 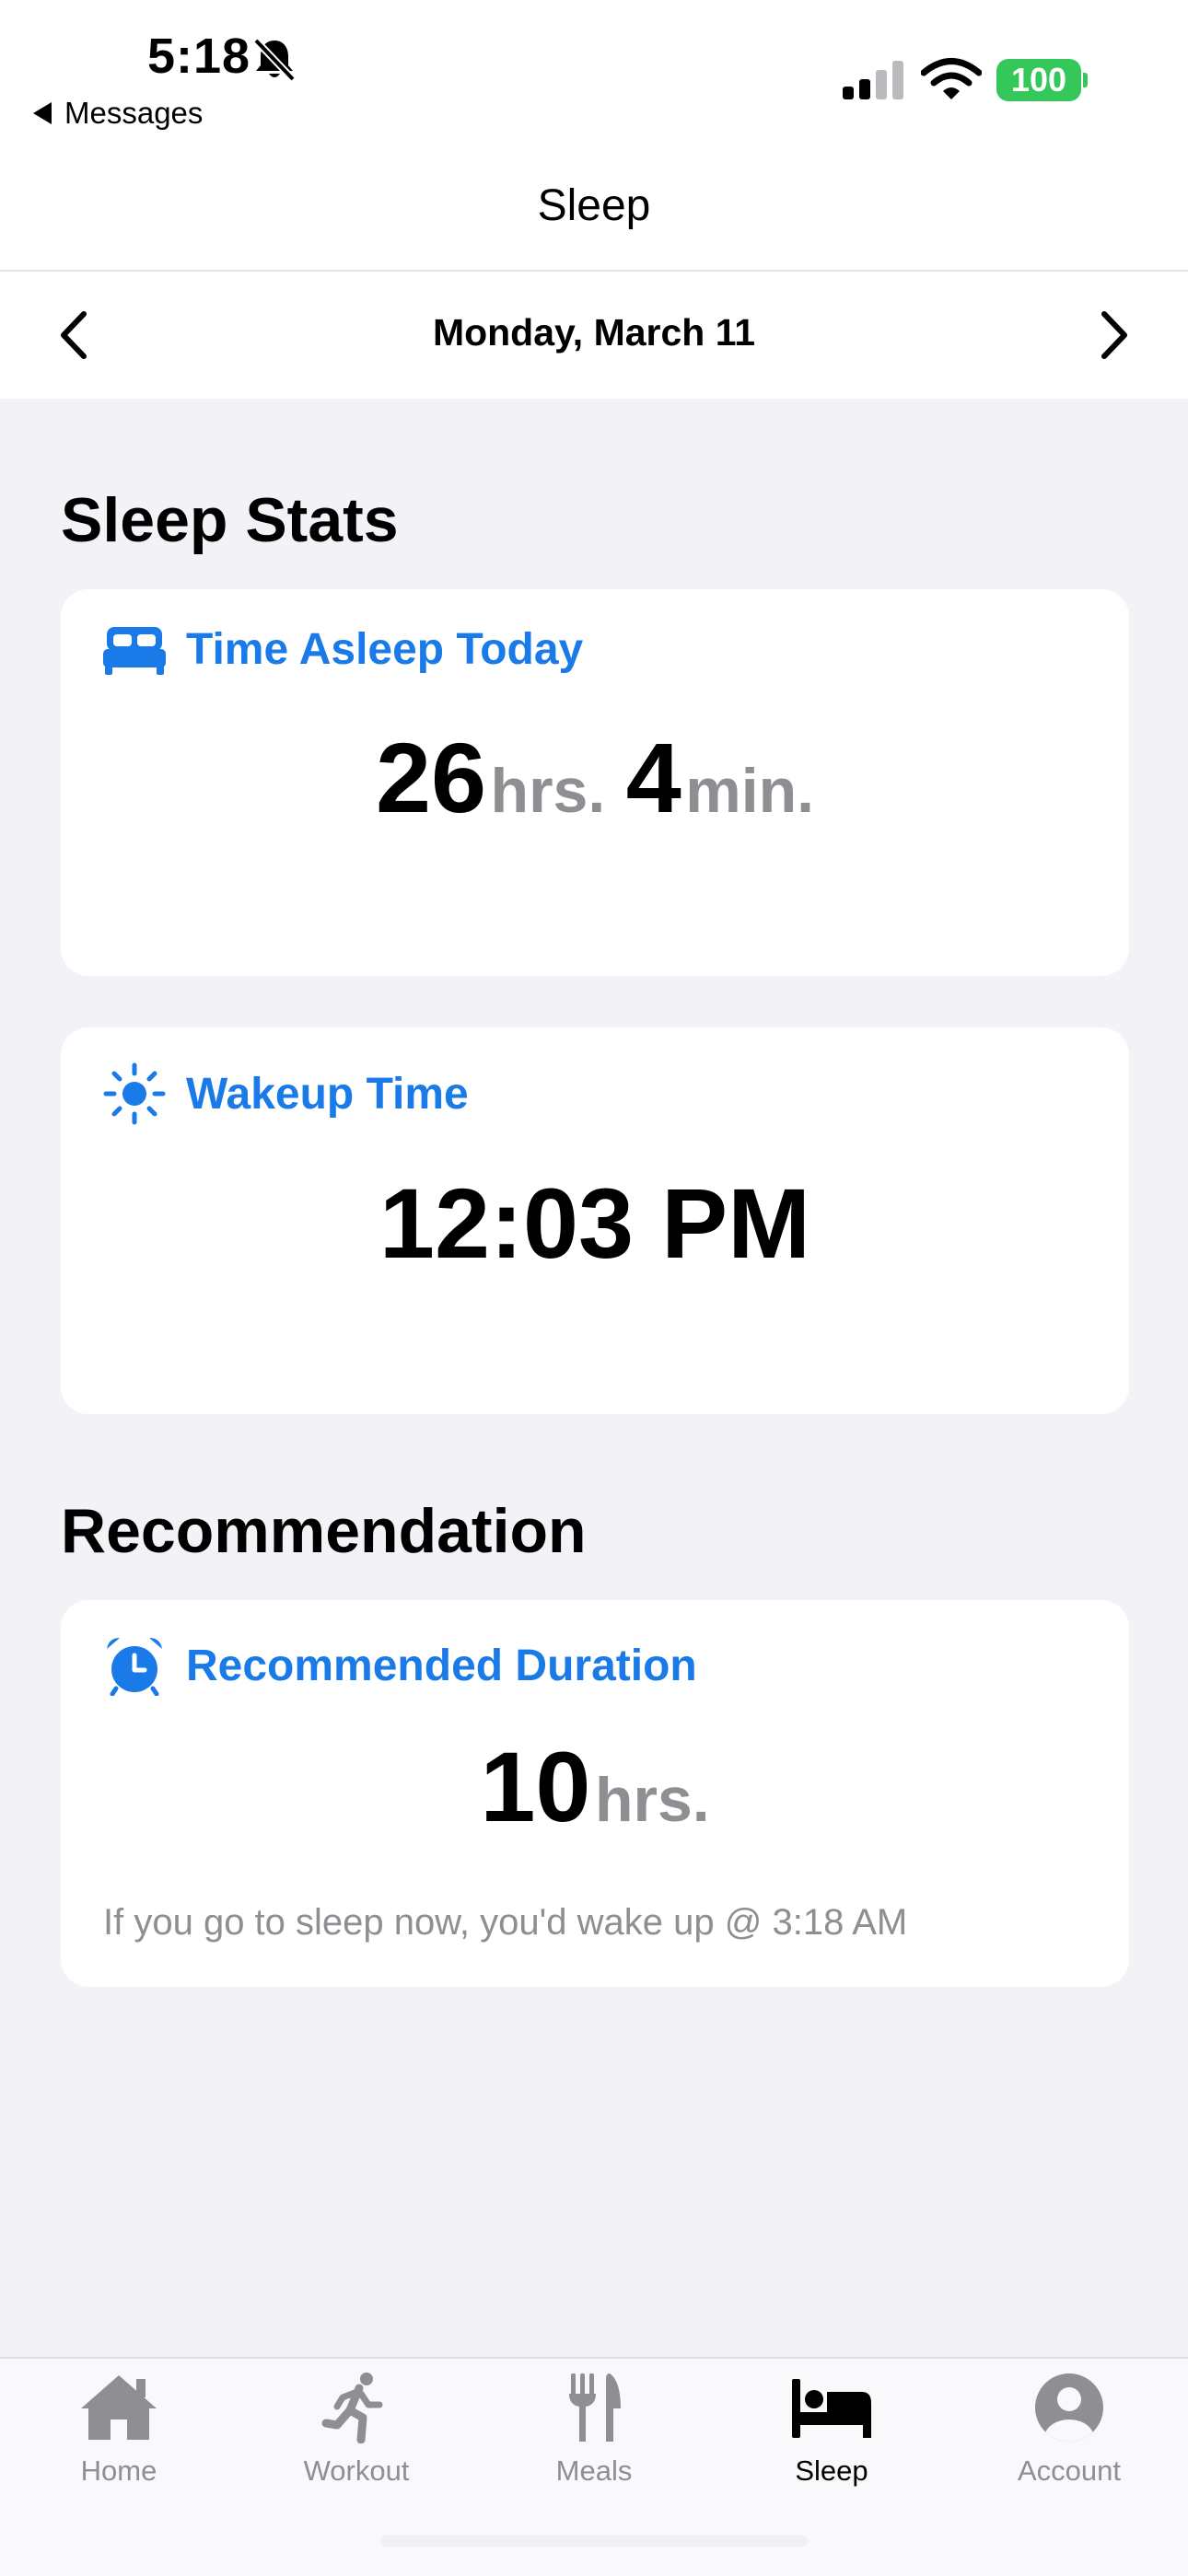 What do you see at coordinates (652, 1800) in the screenshot?
I see `recommended-hours-unit: hrs.` at bounding box center [652, 1800].